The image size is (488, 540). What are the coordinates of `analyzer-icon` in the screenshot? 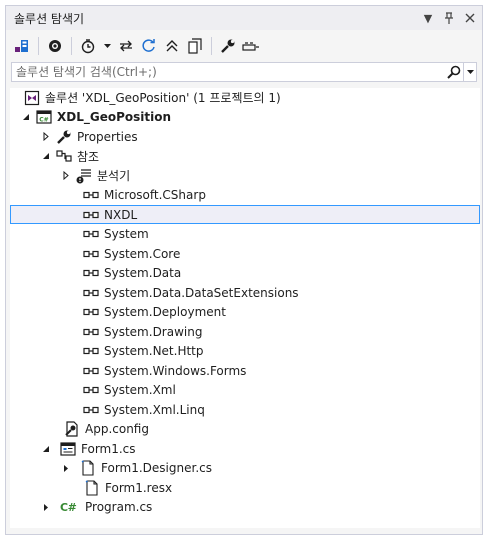 It's located at (84, 176).